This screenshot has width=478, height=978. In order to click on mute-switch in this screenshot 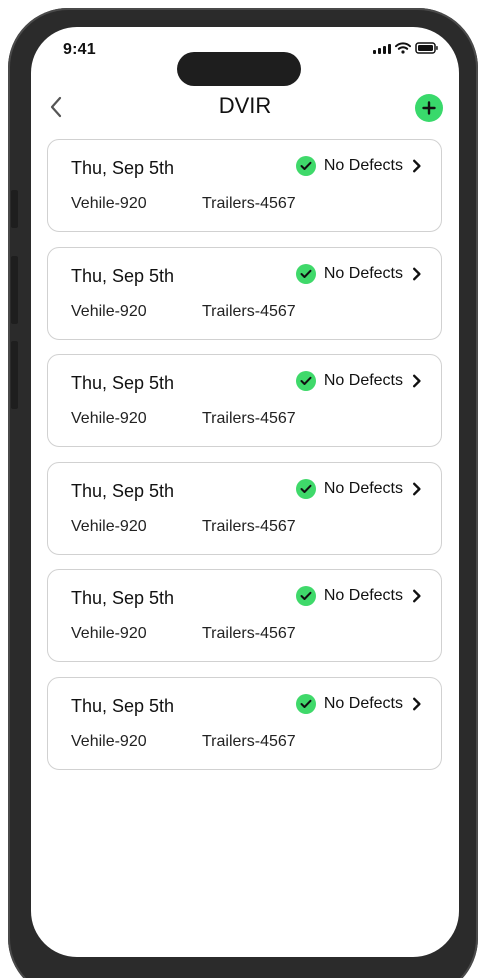, I will do `click(14, 209)`.